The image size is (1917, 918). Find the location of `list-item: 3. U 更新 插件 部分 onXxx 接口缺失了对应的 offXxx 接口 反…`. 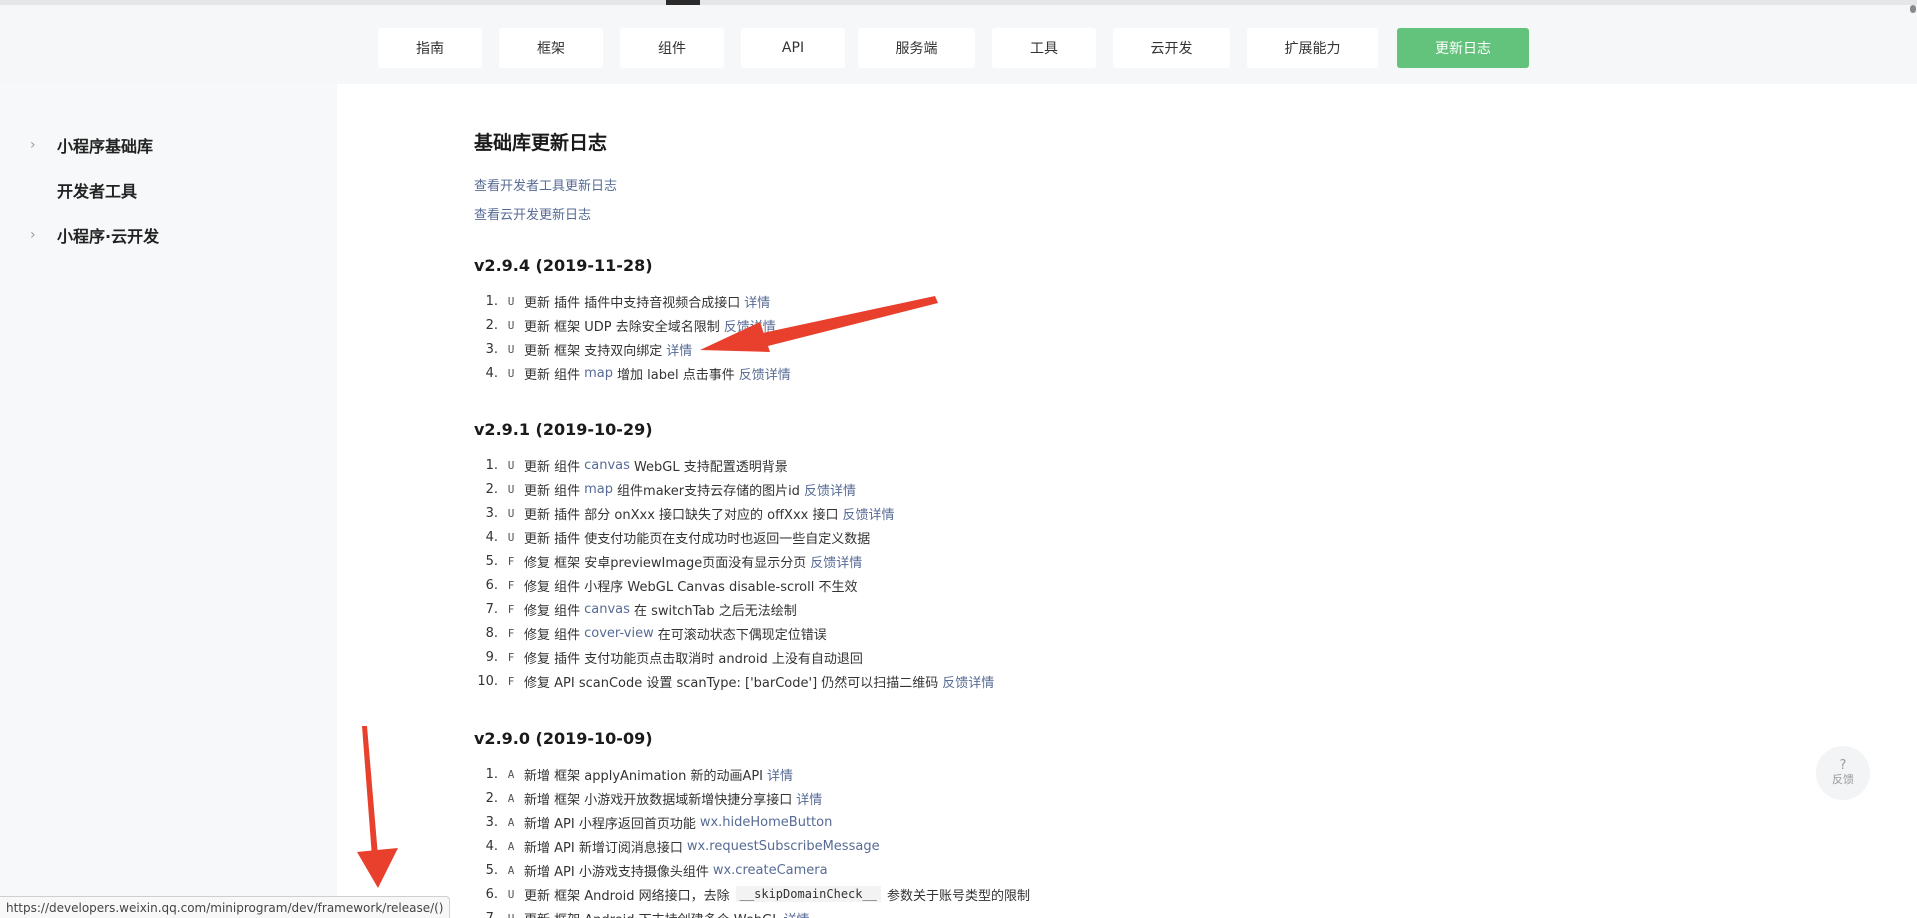

list-item: 3. U 更新 插件 部分 onXxx 接口缺失了对应的 offXxx 接口 反… is located at coordinates (684, 513).